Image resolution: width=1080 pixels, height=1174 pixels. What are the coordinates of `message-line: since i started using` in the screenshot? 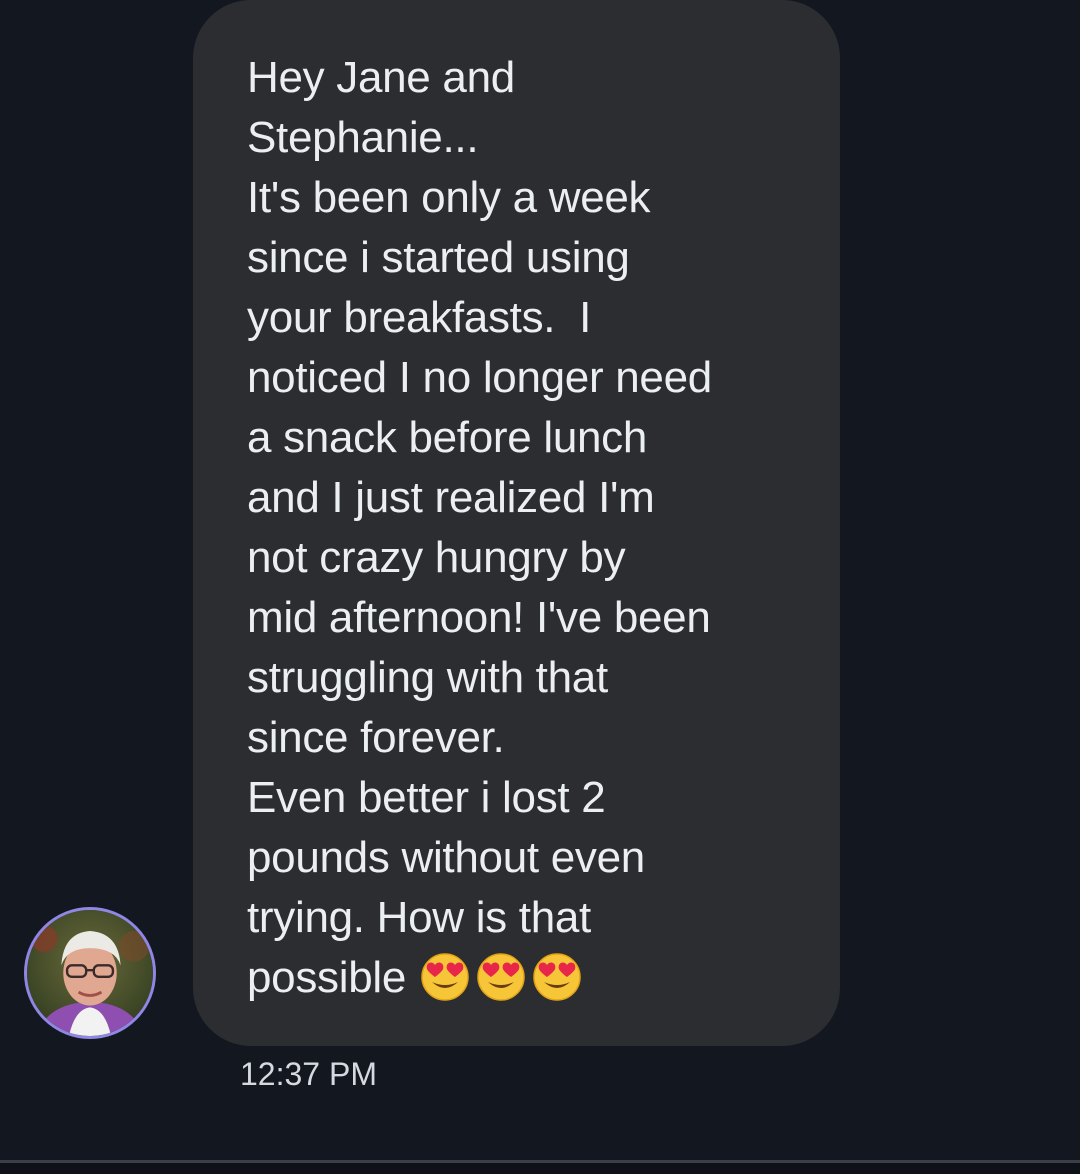 It's located at (438, 257).